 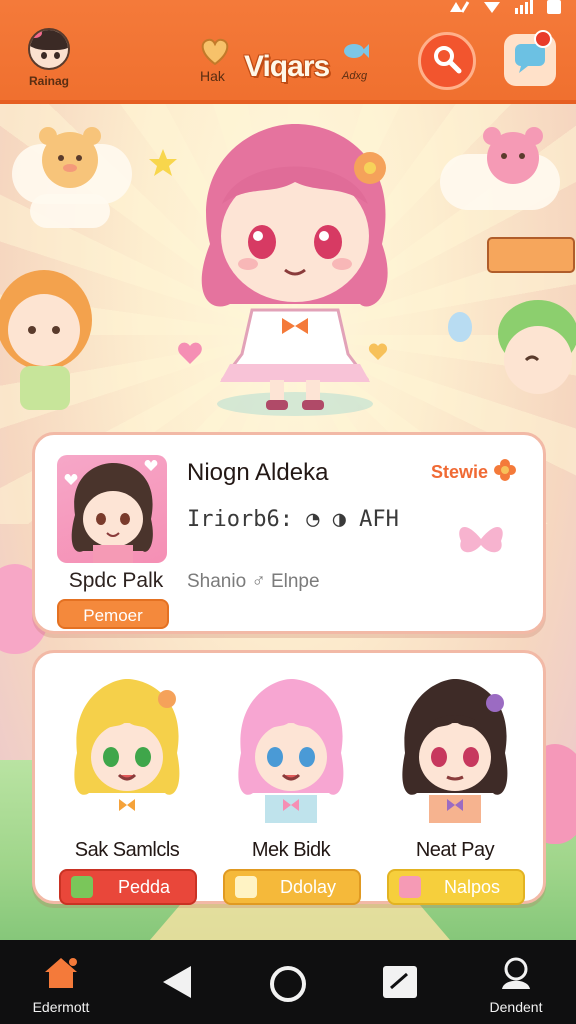 I want to click on bottom-navigation: Edermott Dendent, so click(x=288, y=982).